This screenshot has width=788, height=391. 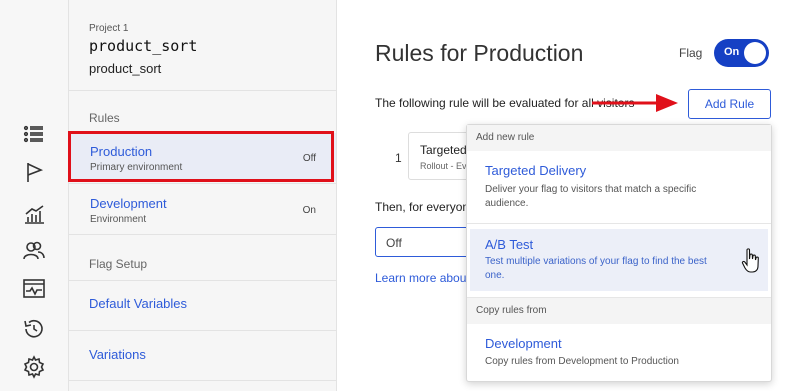 What do you see at coordinates (117, 354) in the screenshot?
I see `sidebar-item-variations: Variations` at bounding box center [117, 354].